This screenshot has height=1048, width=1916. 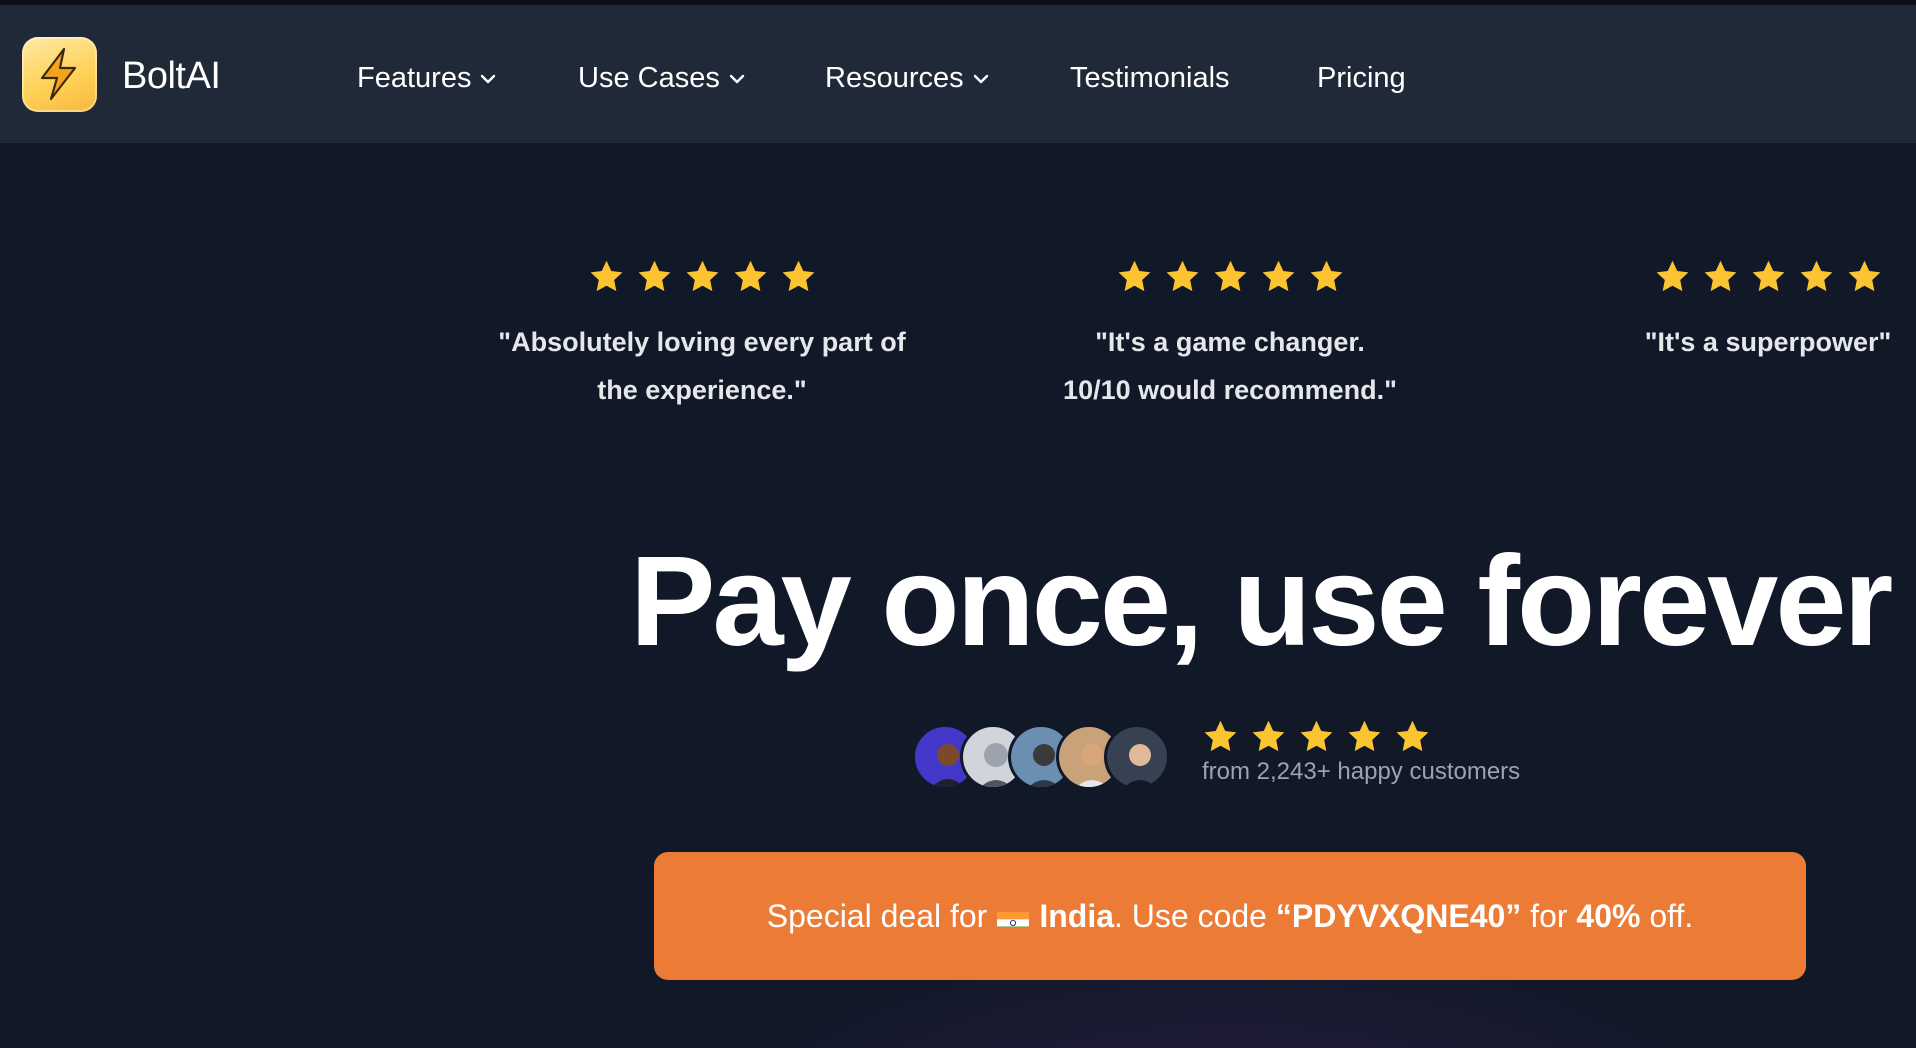 I want to click on hero-headline: Pay once, use forever, so click(x=1261, y=601).